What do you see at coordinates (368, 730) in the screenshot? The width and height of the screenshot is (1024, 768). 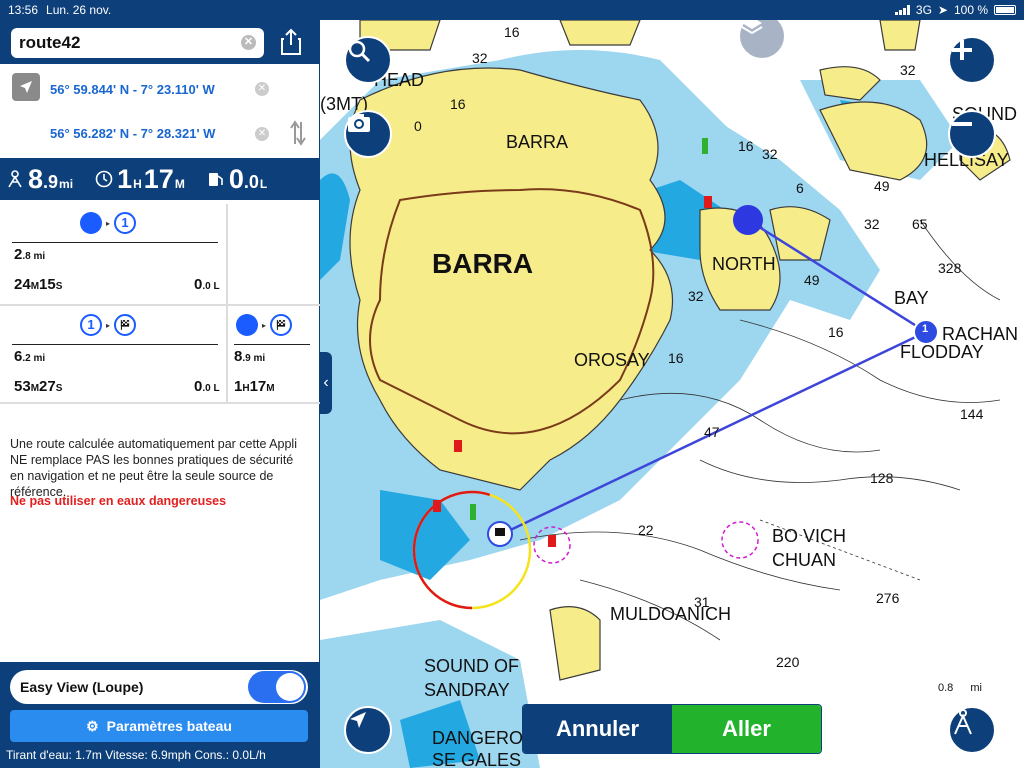 I see `center-position-button` at bounding box center [368, 730].